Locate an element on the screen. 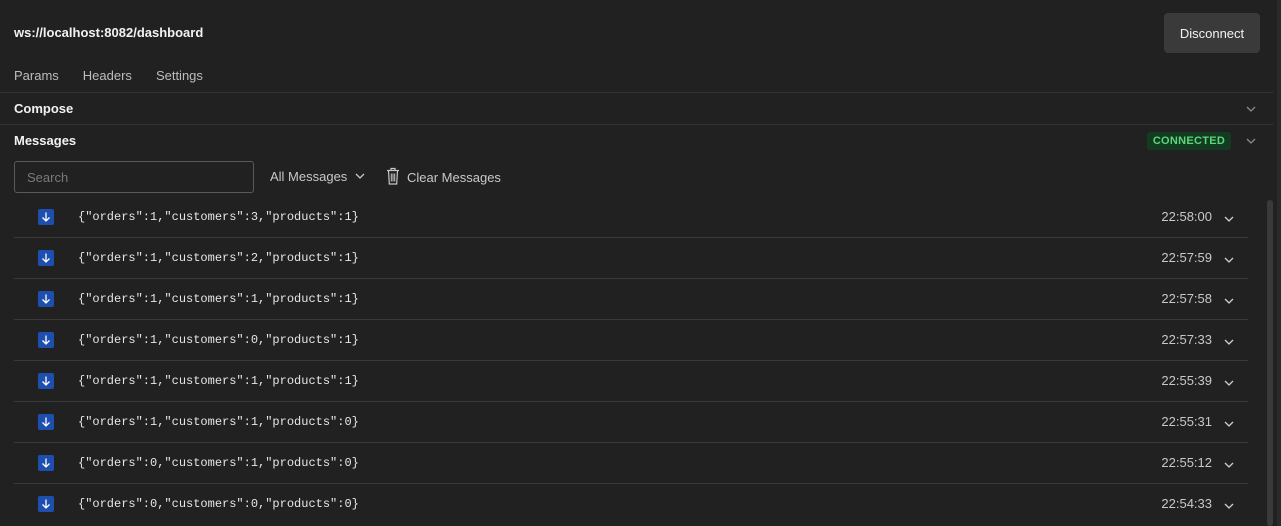 This screenshot has width=1281, height=526. message-time: 22:55:12 is located at coordinates (1186, 462).